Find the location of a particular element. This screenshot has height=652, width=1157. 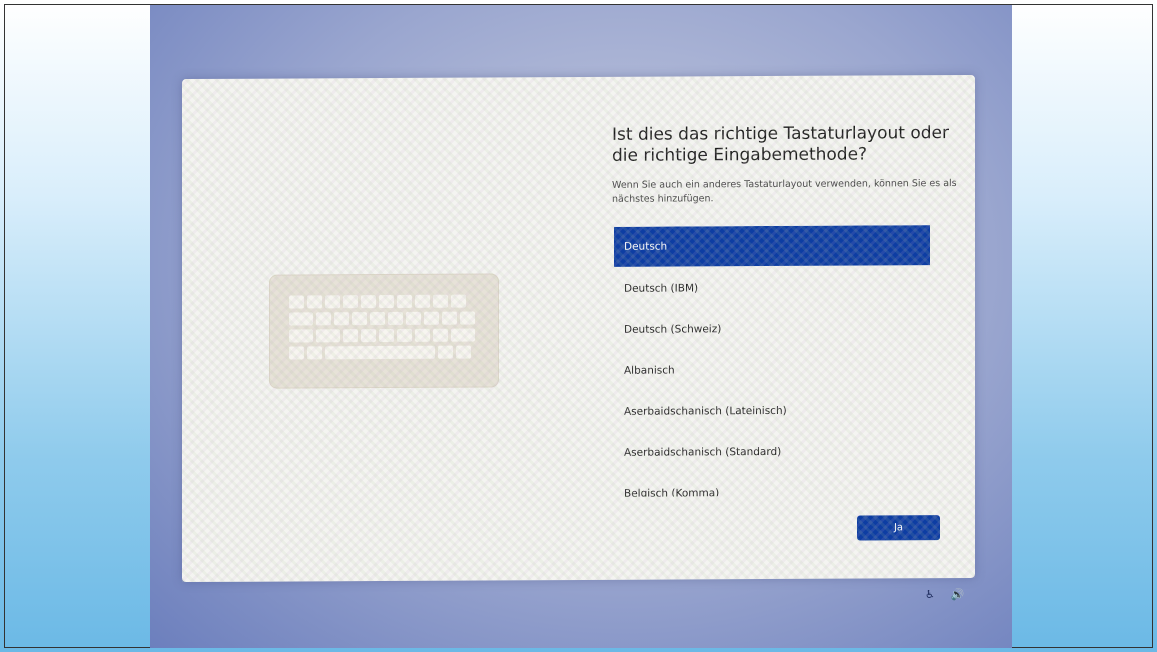

layout-item-belgisch-komma: Belgisch (Komma) is located at coordinates (772, 484).